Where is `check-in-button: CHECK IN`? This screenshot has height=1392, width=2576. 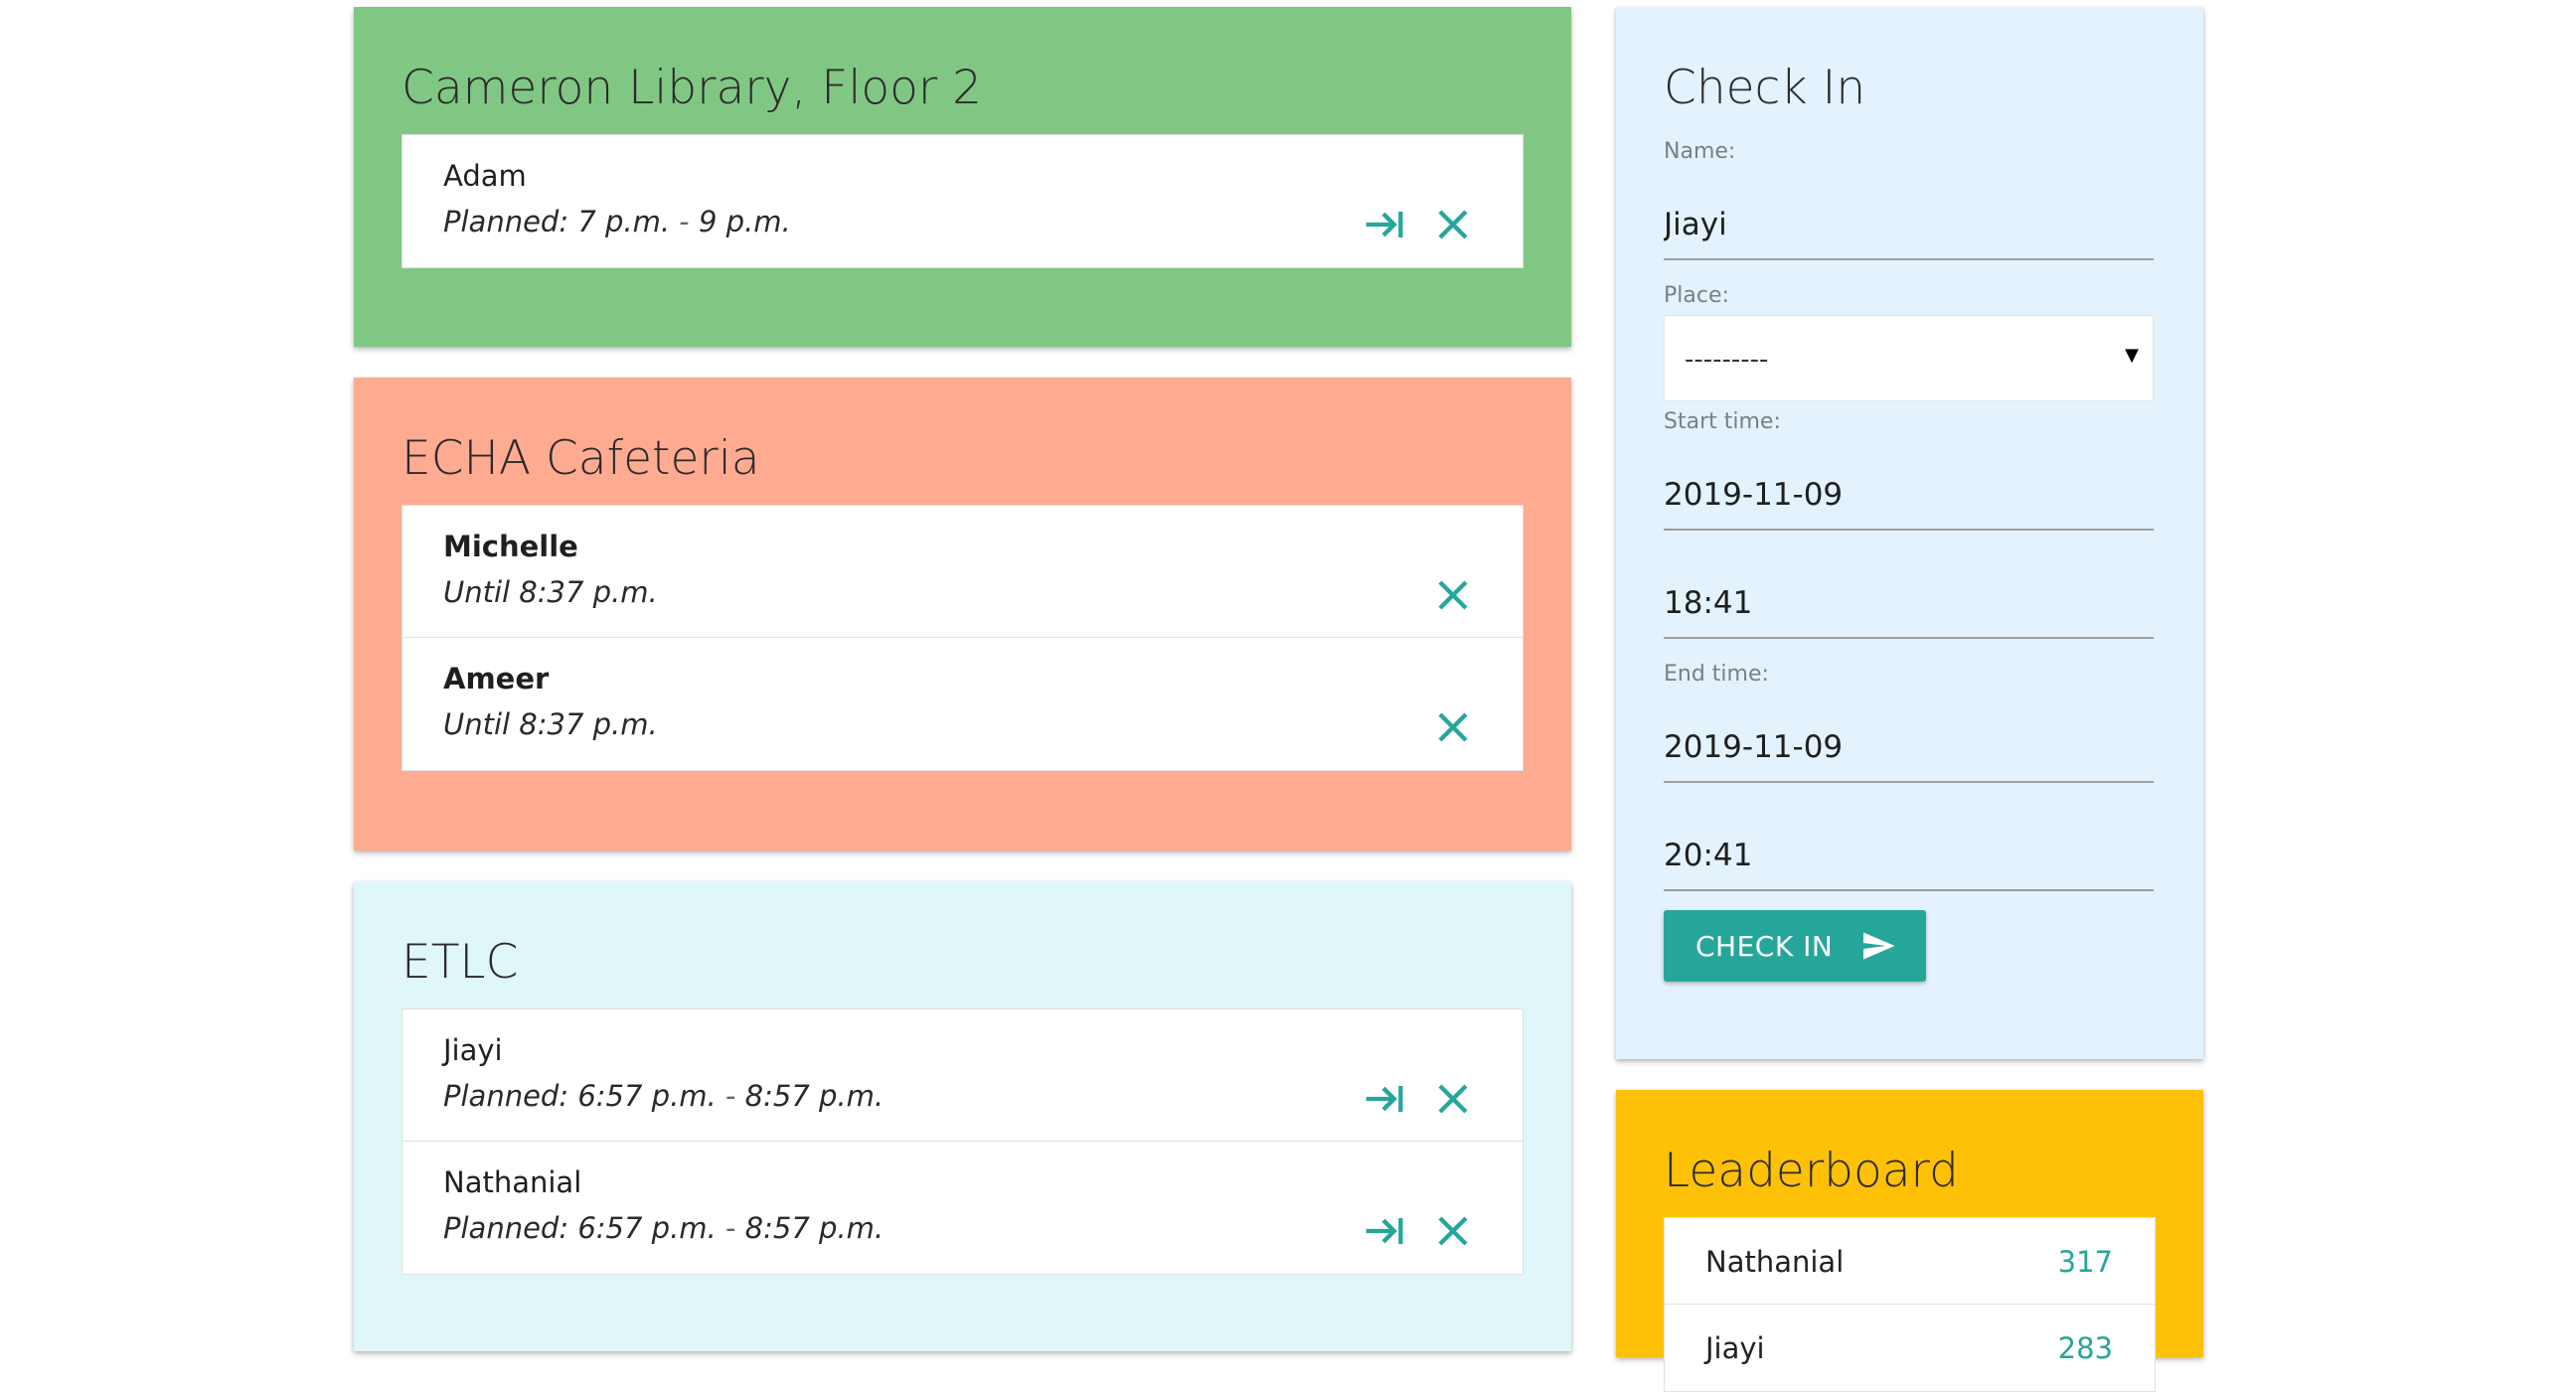 check-in-button: CHECK IN is located at coordinates (1795, 946).